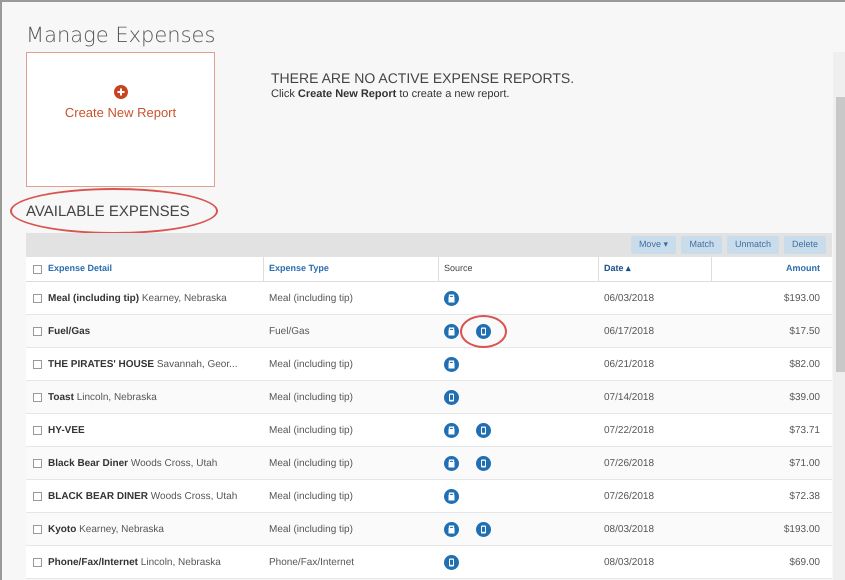  Describe the element at coordinates (137, 298) in the screenshot. I see `expense-detail: Meal (including tip) Kearney, Nebraska` at that location.